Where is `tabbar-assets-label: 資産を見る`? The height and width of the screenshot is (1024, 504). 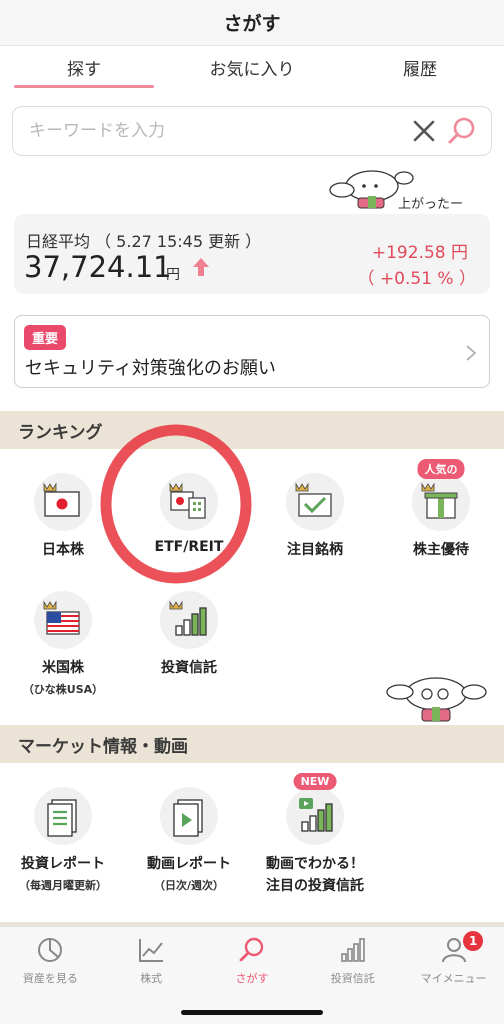
tabbar-assets-label: 資産を見る is located at coordinates (50, 978).